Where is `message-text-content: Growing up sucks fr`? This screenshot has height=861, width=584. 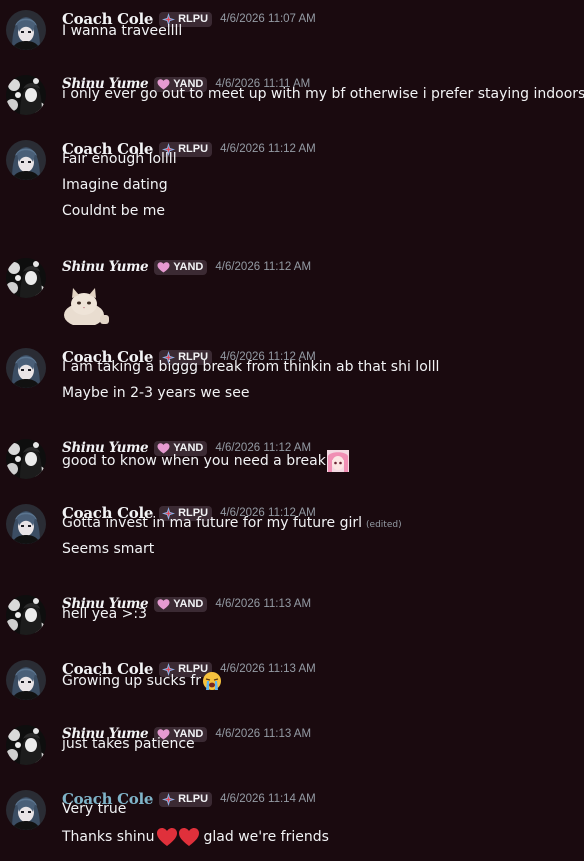 message-text-content: Growing up sucks fr is located at coordinates (132, 681).